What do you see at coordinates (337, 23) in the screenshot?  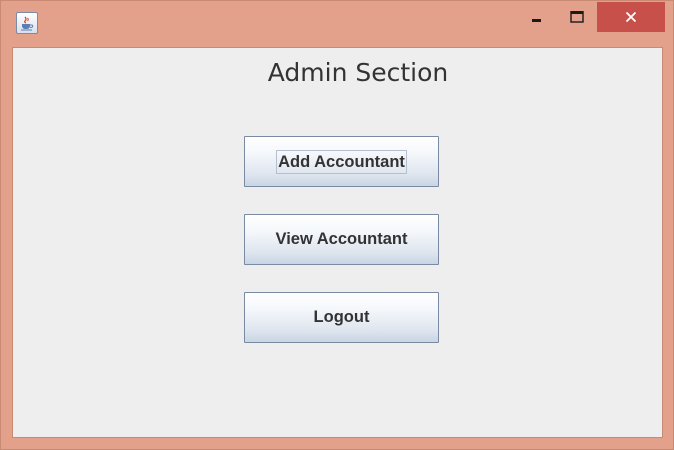 I see `title-bar` at bounding box center [337, 23].